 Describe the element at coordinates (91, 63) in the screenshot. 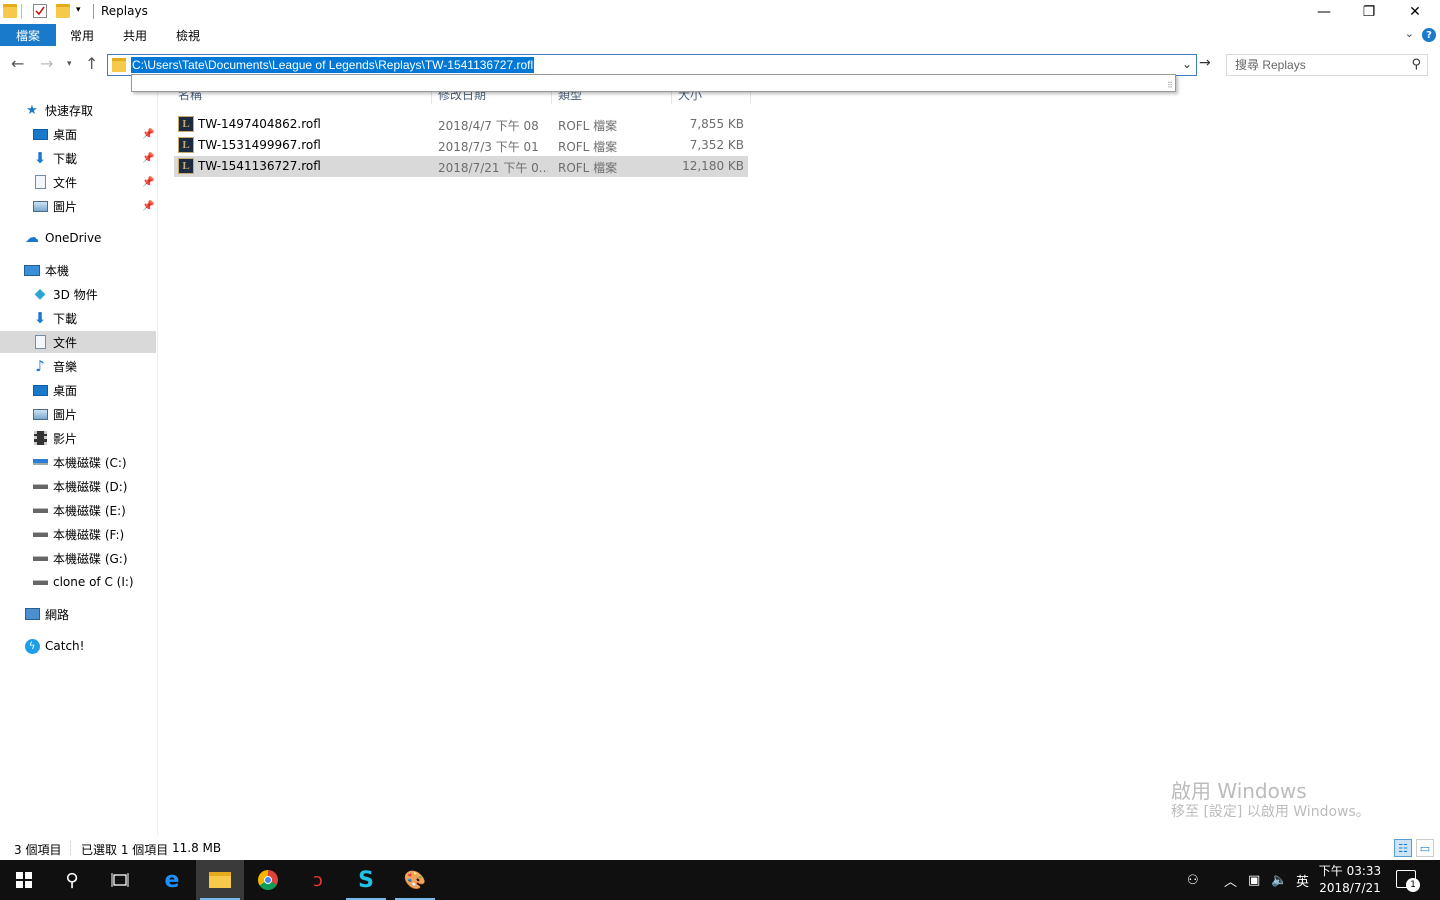

I see `up-arrow-icon: ↑` at that location.